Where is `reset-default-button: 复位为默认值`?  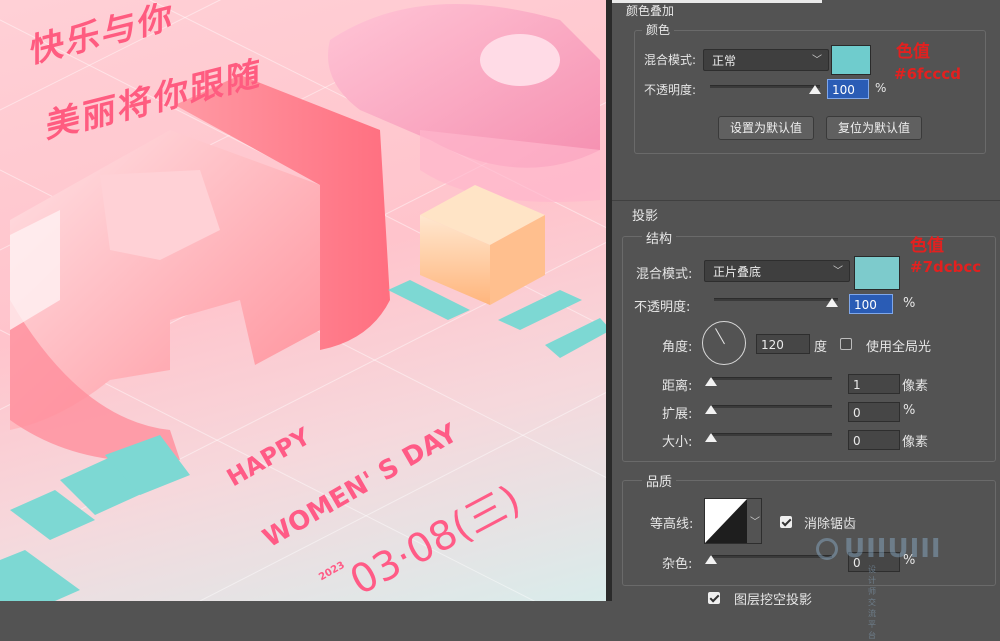 reset-default-button: 复位为默认值 is located at coordinates (874, 128).